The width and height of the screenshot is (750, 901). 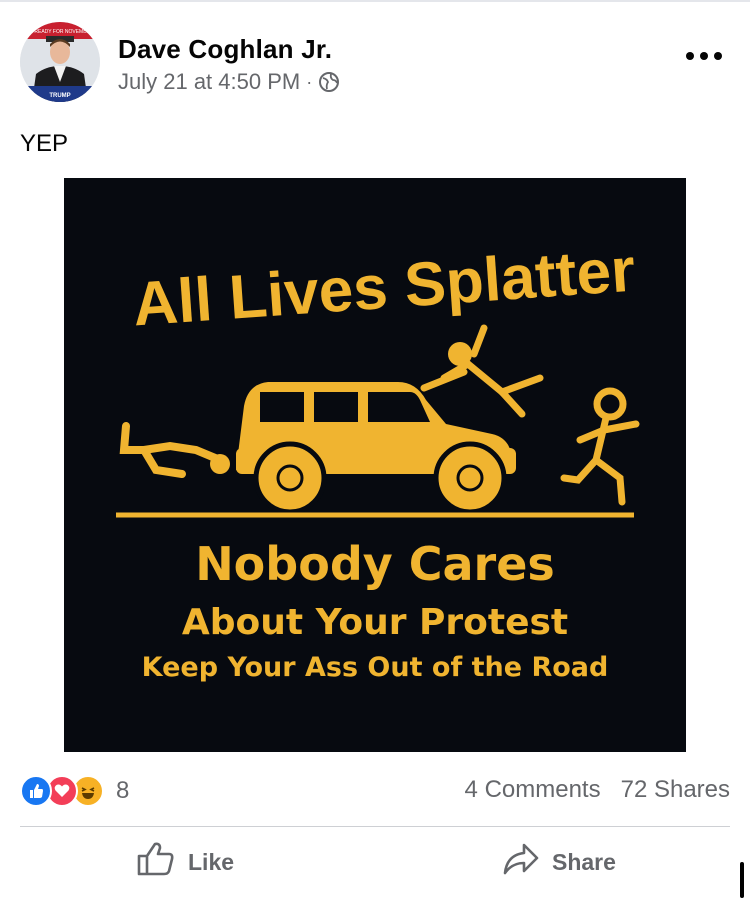 What do you see at coordinates (329, 82) in the screenshot?
I see `globe-icon` at bounding box center [329, 82].